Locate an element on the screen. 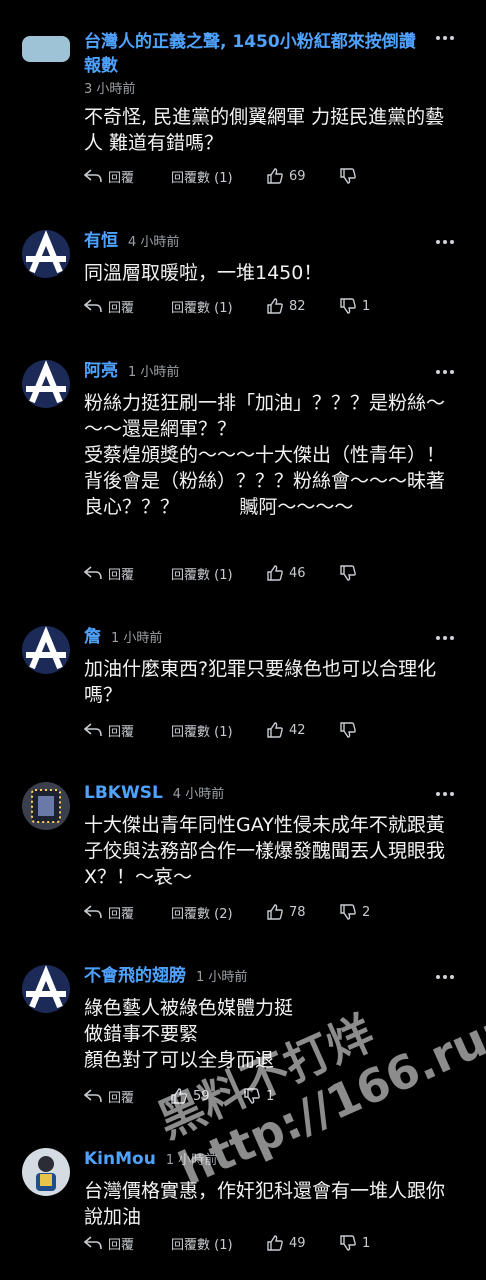  reply-count-button: 回覆數 (2) is located at coordinates (202, 912).